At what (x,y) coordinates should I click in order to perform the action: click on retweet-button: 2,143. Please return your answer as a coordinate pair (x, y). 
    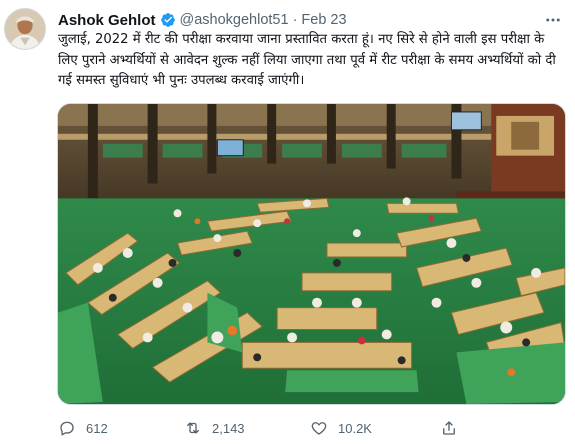
    Looking at the image, I should click on (214, 428).